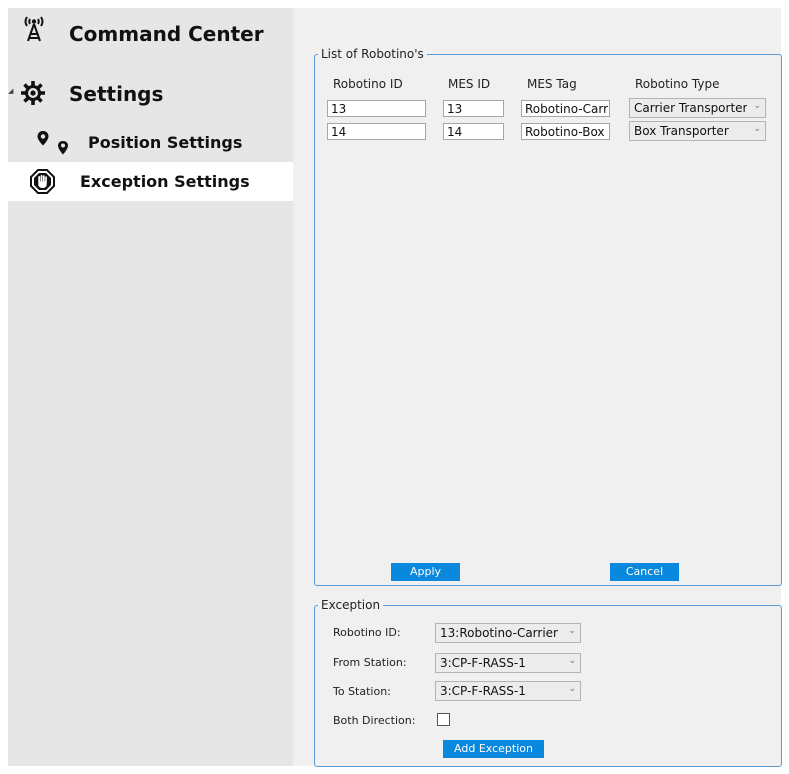  I want to click on from-station-label: From Station:, so click(370, 662).